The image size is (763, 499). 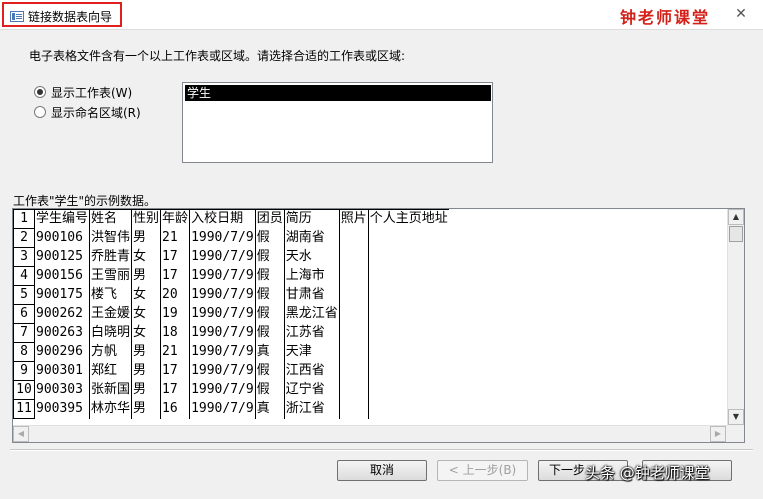 I want to click on sheet-listbox: 学生, so click(x=337, y=122).